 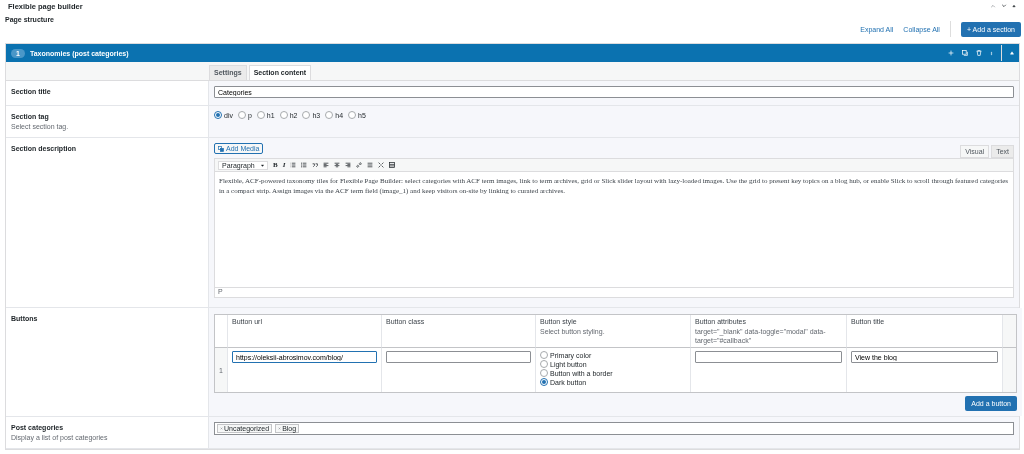 I want to click on trash-icon, so click(x=979, y=53).